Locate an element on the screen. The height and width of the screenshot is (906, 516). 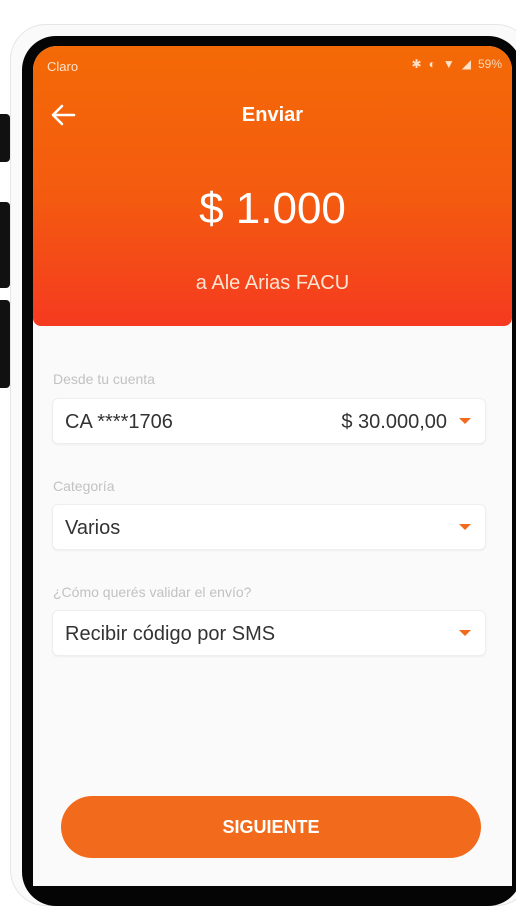
bluetooth-icon: ✱ is located at coordinates (416, 64).